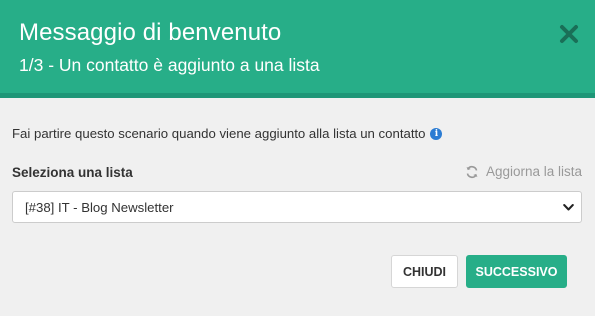 Image resolution: width=595 pixels, height=316 pixels. I want to click on select-list-label: Seleziona una lista, so click(72, 172).